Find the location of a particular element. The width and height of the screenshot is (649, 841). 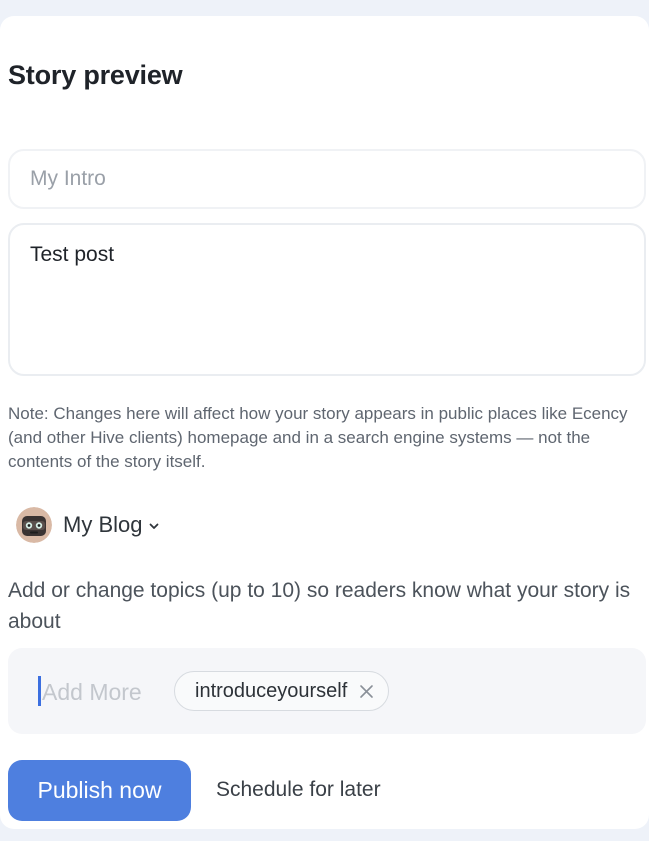

page-title: Story preview is located at coordinates (95, 75).